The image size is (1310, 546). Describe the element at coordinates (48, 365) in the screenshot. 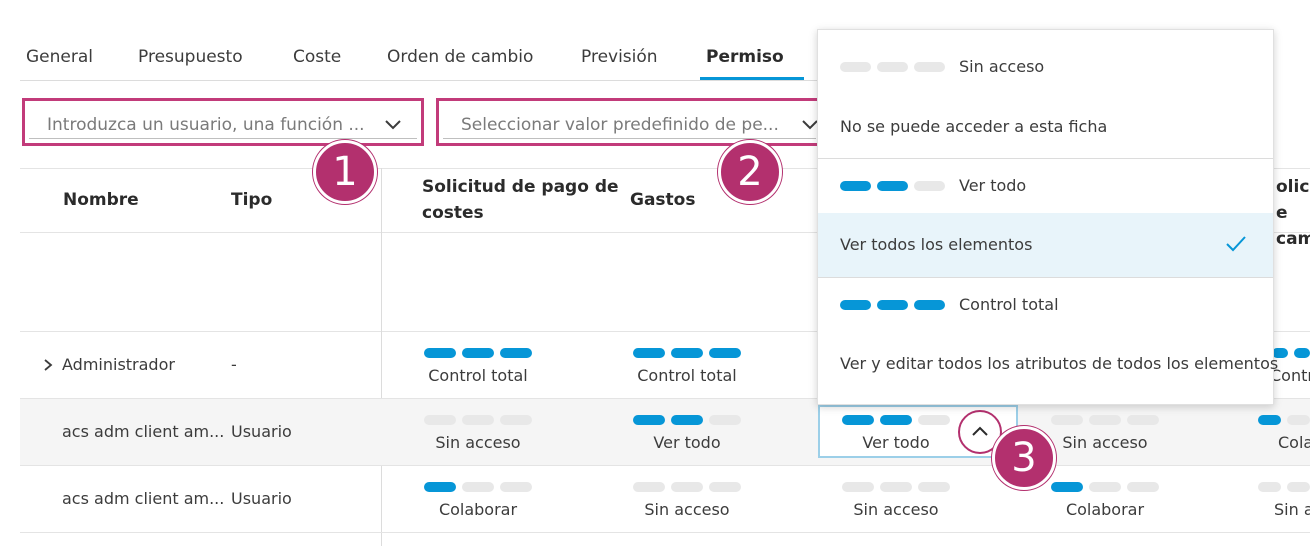

I see `expand-chevron-icon` at that location.